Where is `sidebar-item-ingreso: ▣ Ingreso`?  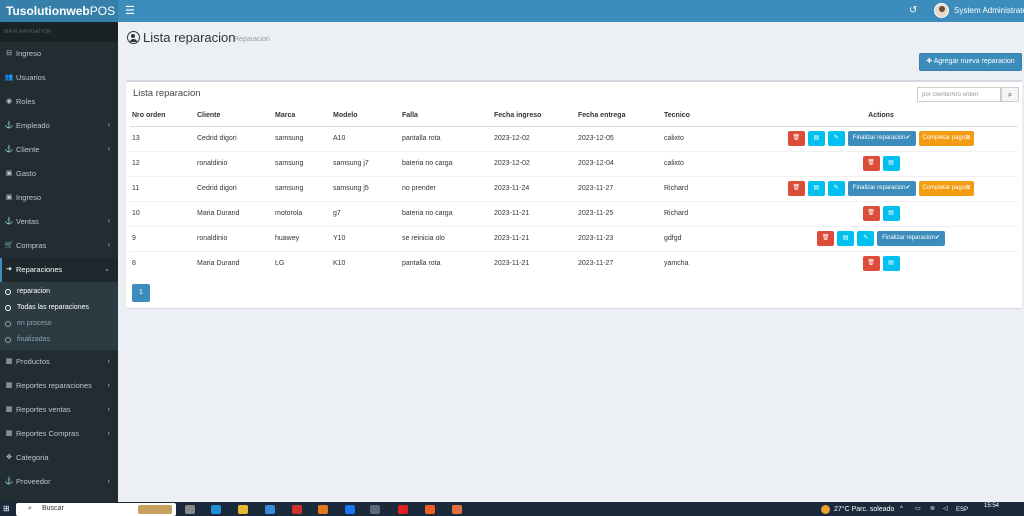
sidebar-item-ingreso: ▣ Ingreso is located at coordinates (59, 198).